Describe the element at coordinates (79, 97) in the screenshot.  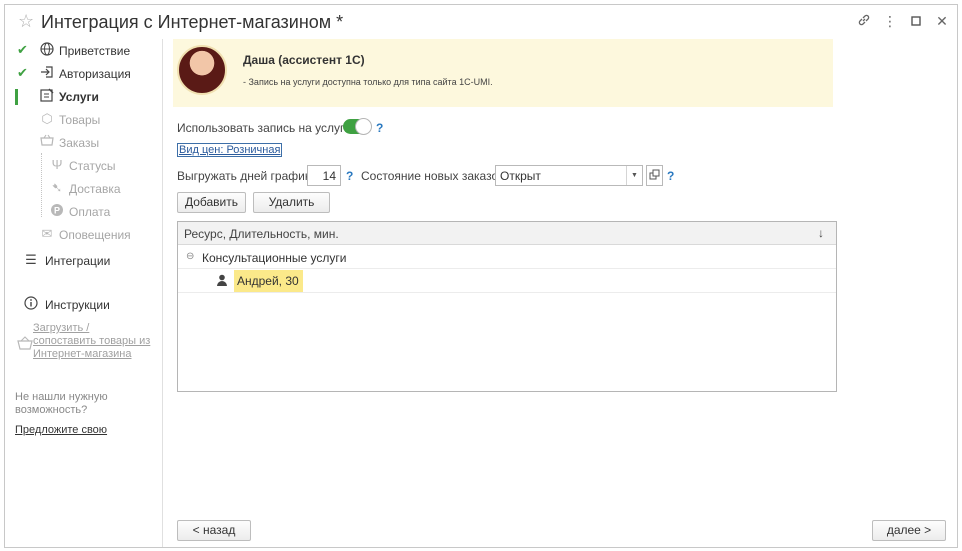
I see `sidebar-item-label: Услуги` at that location.